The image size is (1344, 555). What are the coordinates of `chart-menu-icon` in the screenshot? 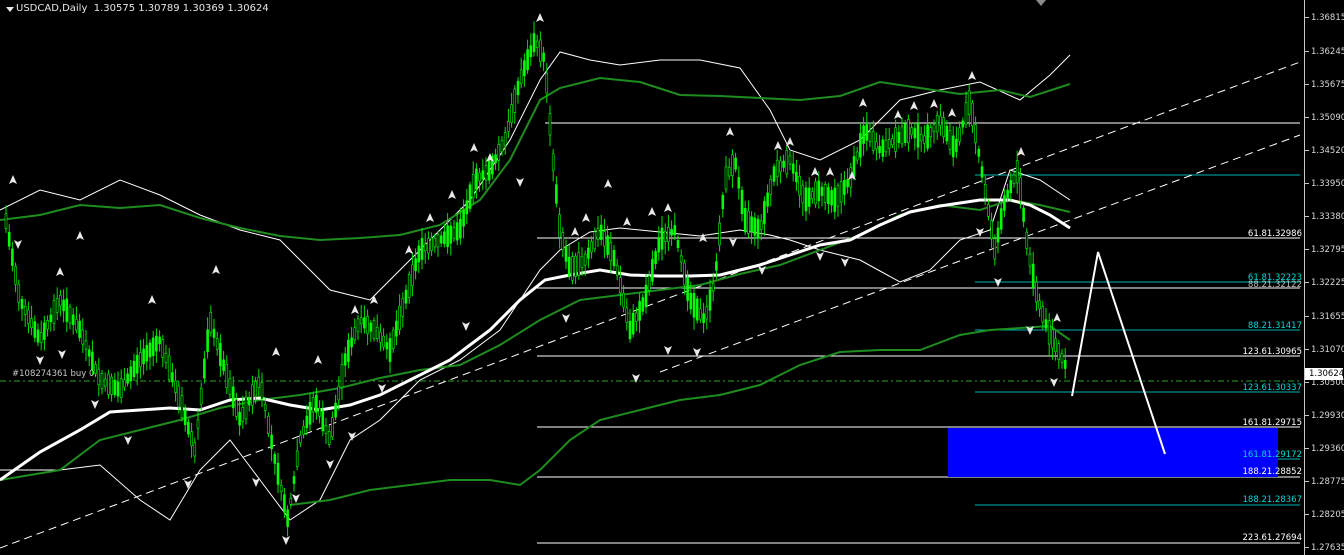 It's located at (10, 9).